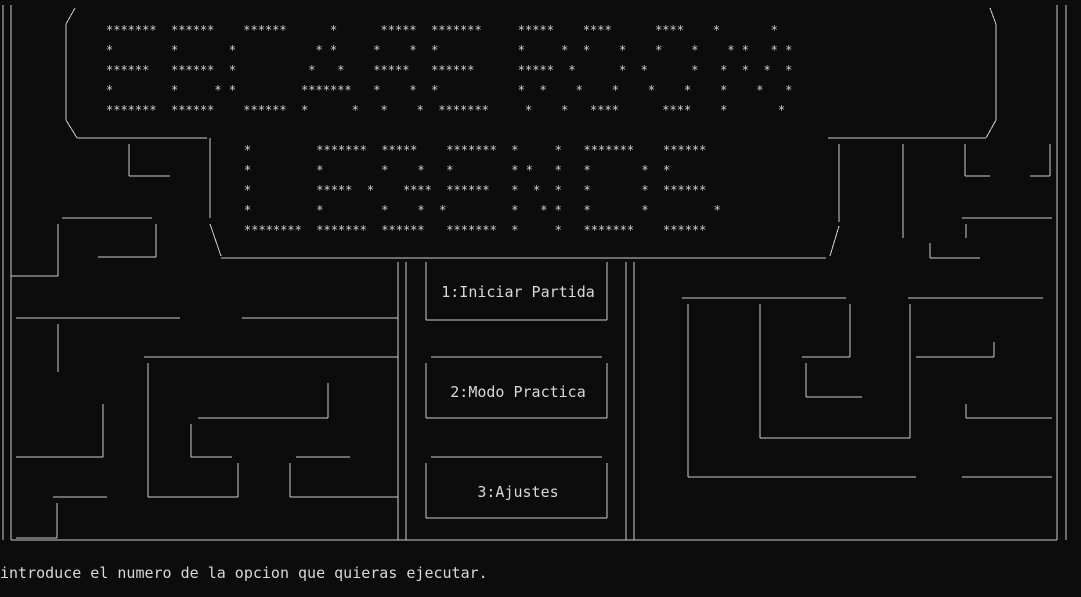  I want to click on subtitle-row: * ***** * **** ****** * * * * * ******, so click(475, 190).